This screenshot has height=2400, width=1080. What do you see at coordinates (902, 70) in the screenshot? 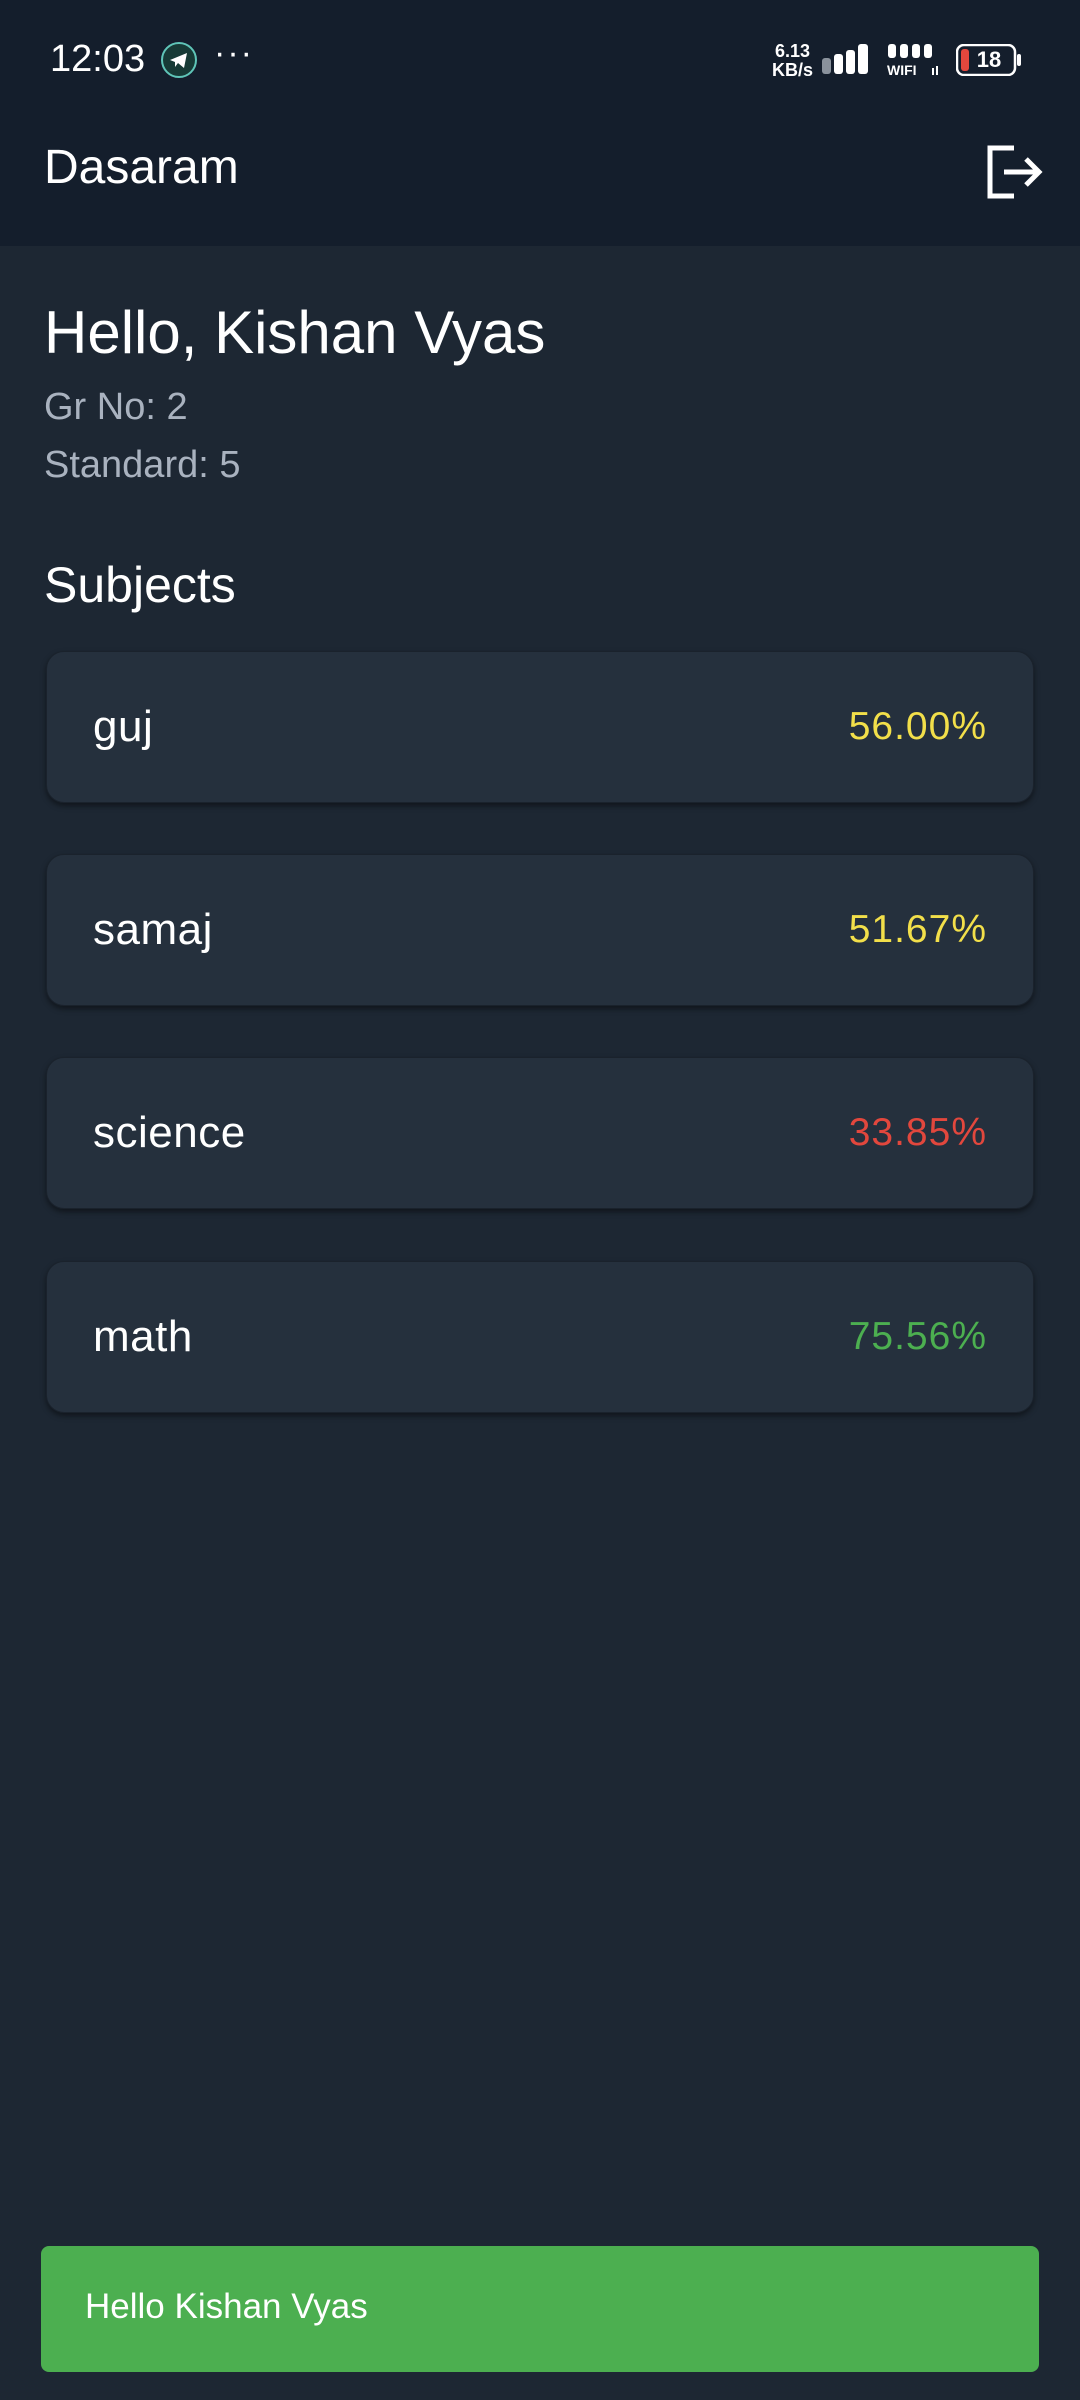
I see `wifi-label: WIFI` at bounding box center [902, 70].